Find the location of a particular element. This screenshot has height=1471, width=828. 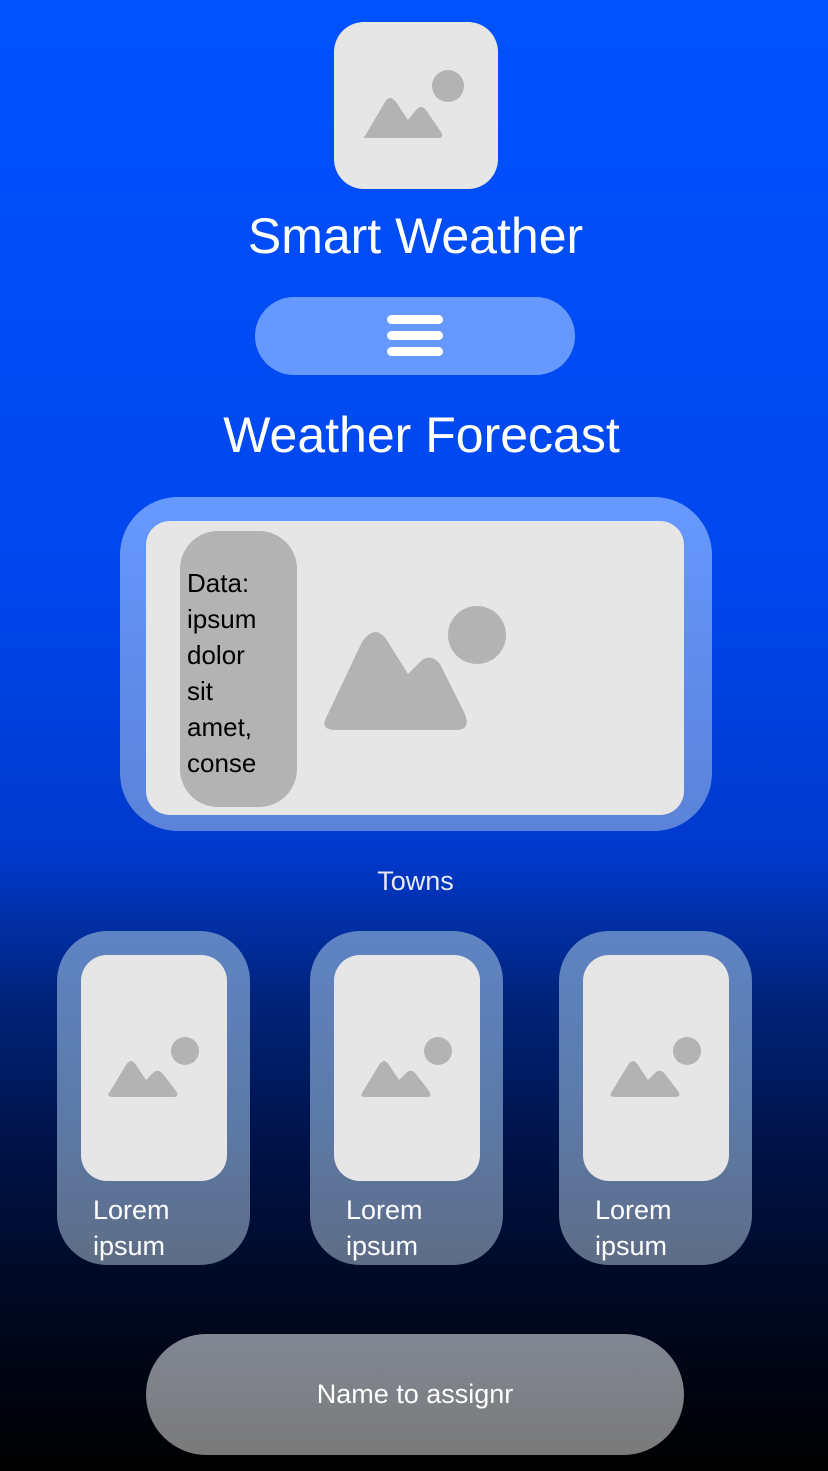

menu-button is located at coordinates (415, 336).